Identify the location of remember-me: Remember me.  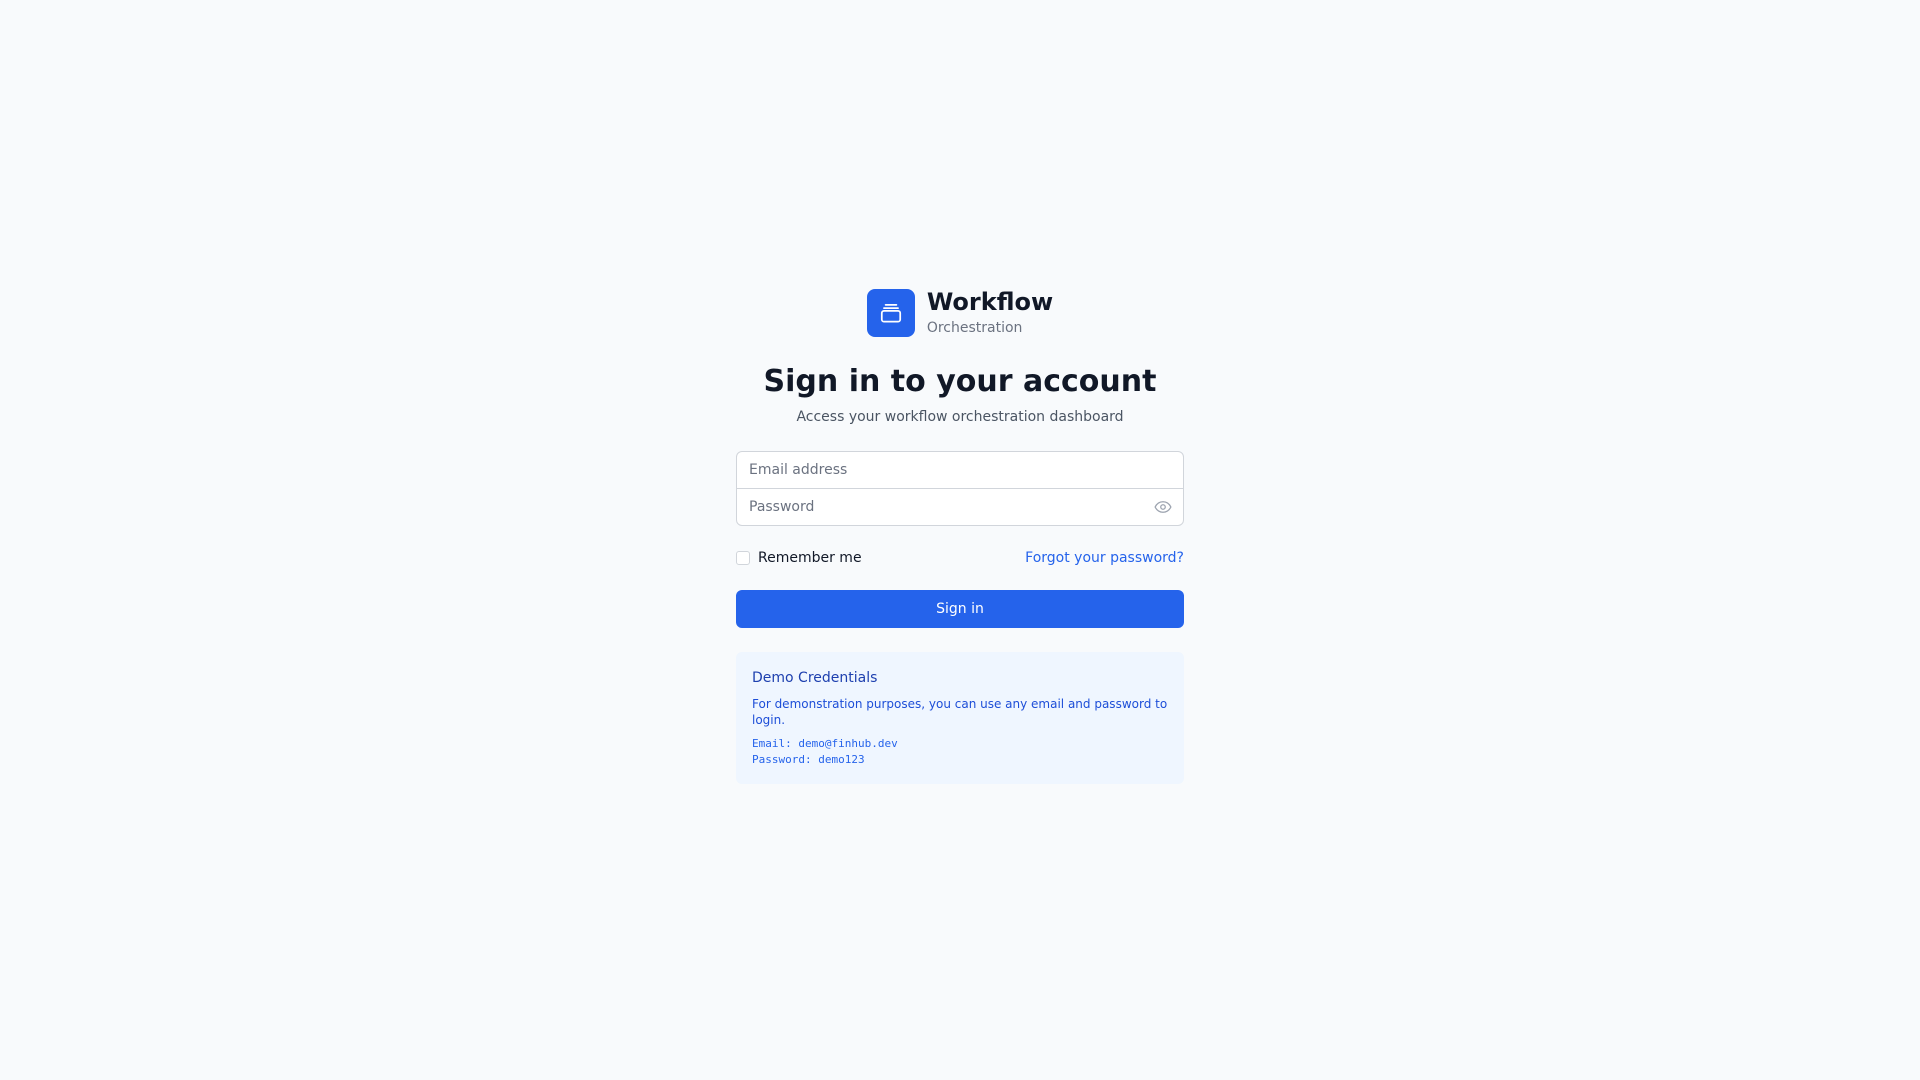
(799, 558).